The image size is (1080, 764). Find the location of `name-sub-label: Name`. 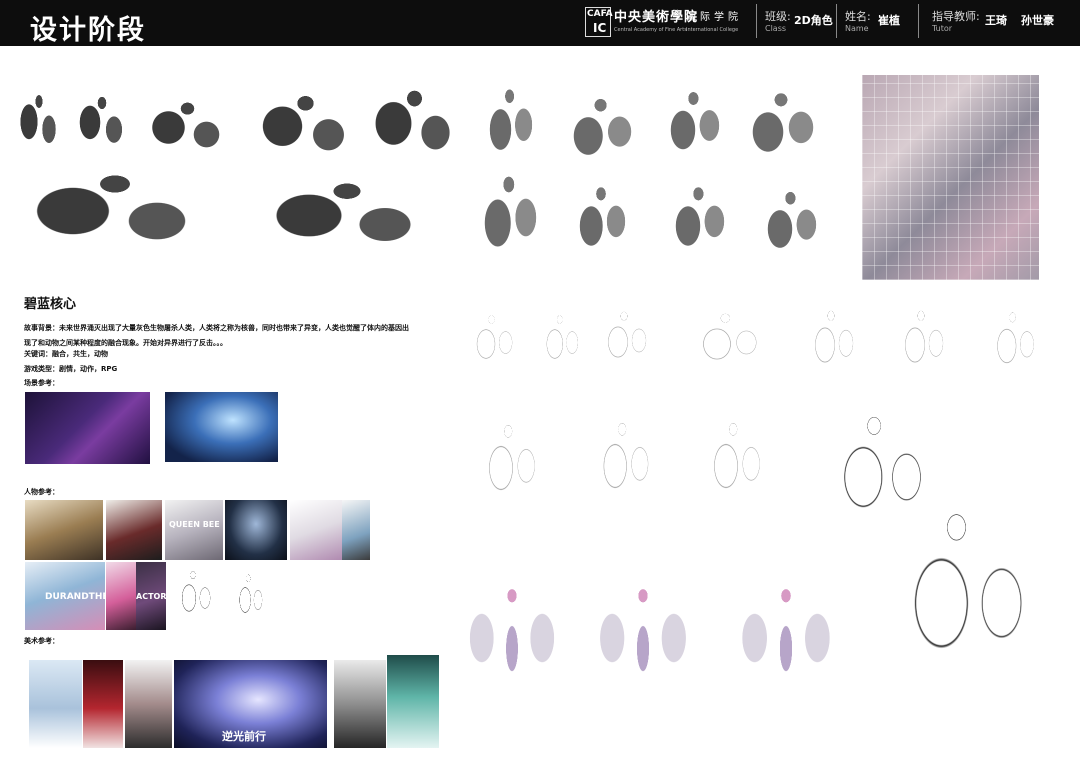

name-sub-label: Name is located at coordinates (857, 28).